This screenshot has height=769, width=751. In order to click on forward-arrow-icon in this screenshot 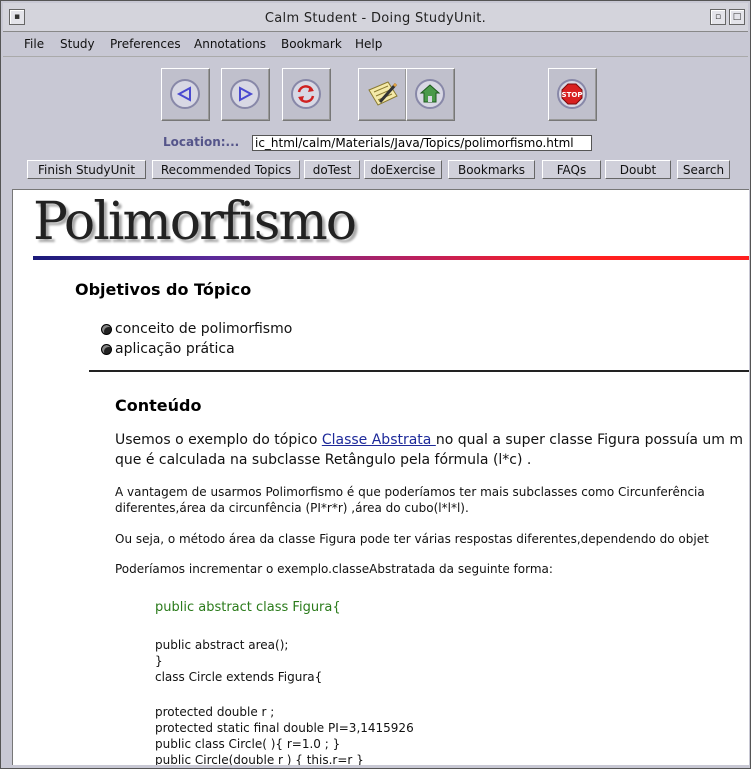, I will do `click(245, 94)`.